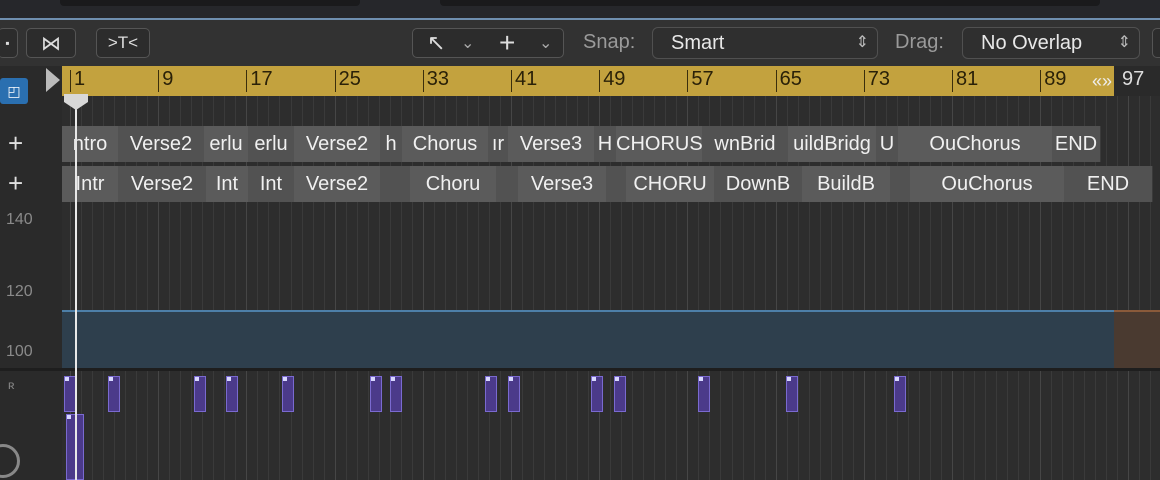 The image size is (1160, 480). What do you see at coordinates (975, 144) in the screenshot?
I see `marker-region: OuChorus` at bounding box center [975, 144].